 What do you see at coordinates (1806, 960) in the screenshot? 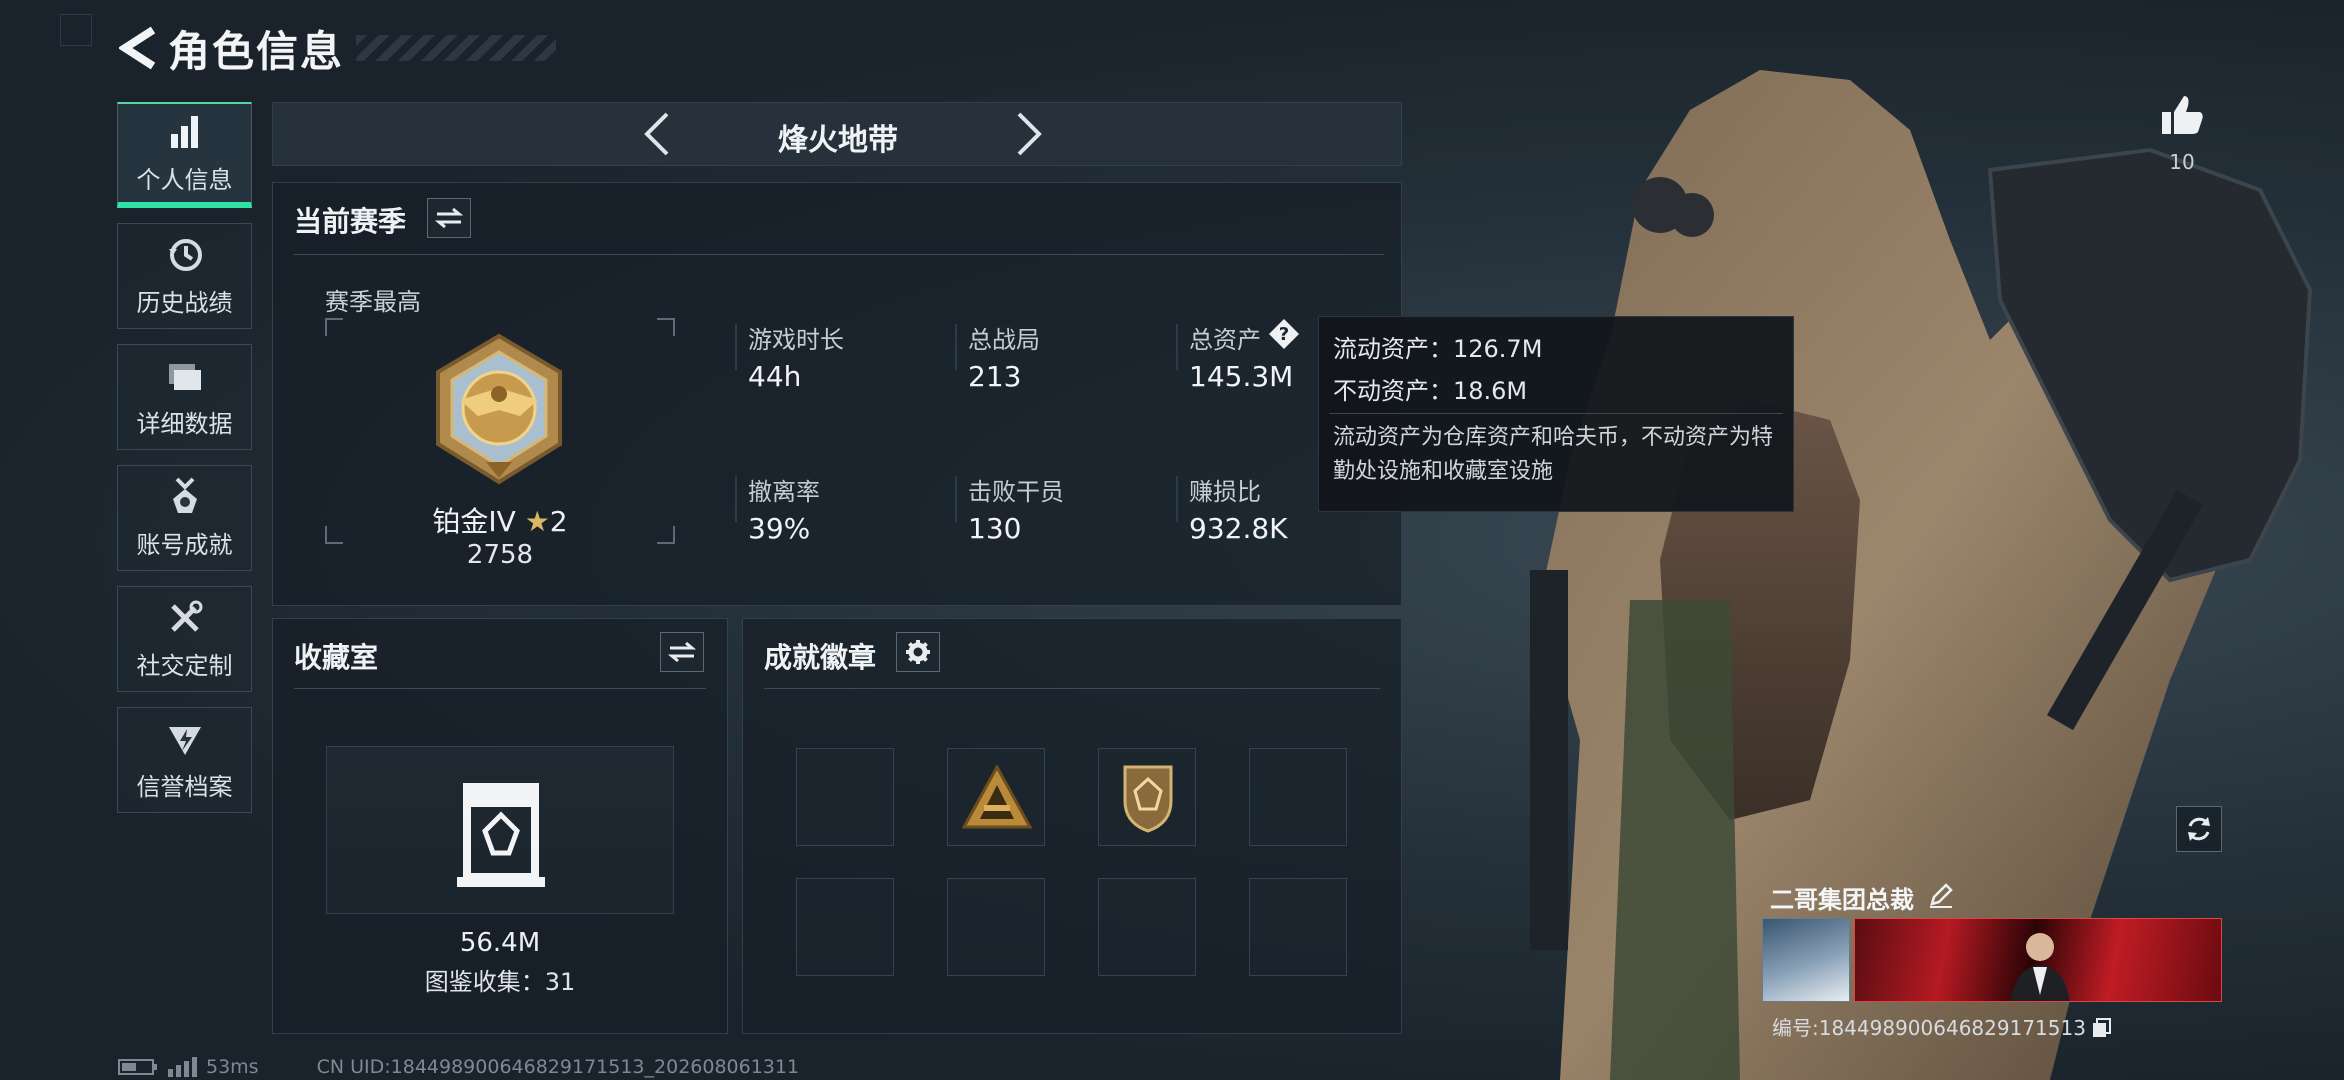
I see `player-avatar` at bounding box center [1806, 960].